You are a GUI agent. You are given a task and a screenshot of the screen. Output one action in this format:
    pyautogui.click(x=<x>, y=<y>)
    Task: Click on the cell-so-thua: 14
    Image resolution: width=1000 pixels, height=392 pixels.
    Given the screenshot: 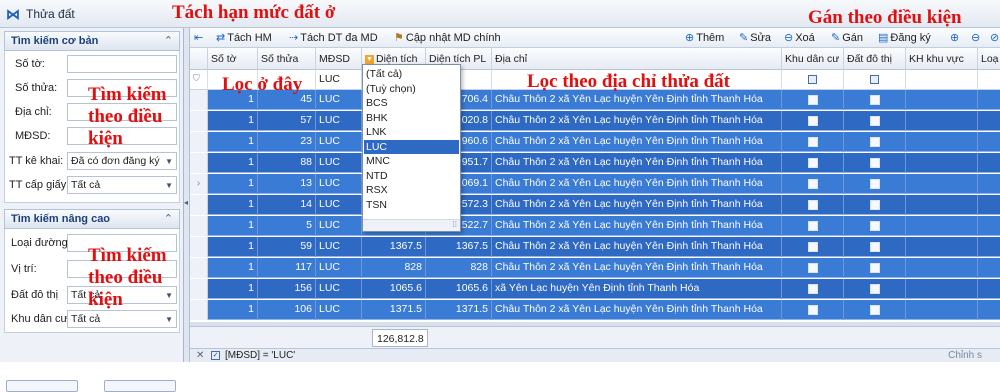 What is the action you would take?
    pyautogui.click(x=287, y=205)
    